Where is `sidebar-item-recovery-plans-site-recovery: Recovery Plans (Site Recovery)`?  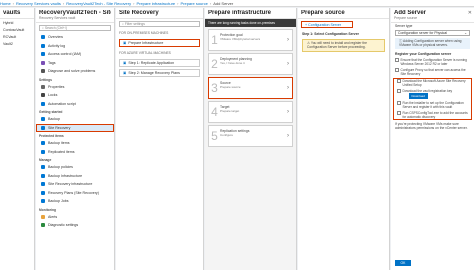 sidebar-item-recovery-plans-site-recovery: Recovery Plans (Site Recovery) is located at coordinates (75, 193).